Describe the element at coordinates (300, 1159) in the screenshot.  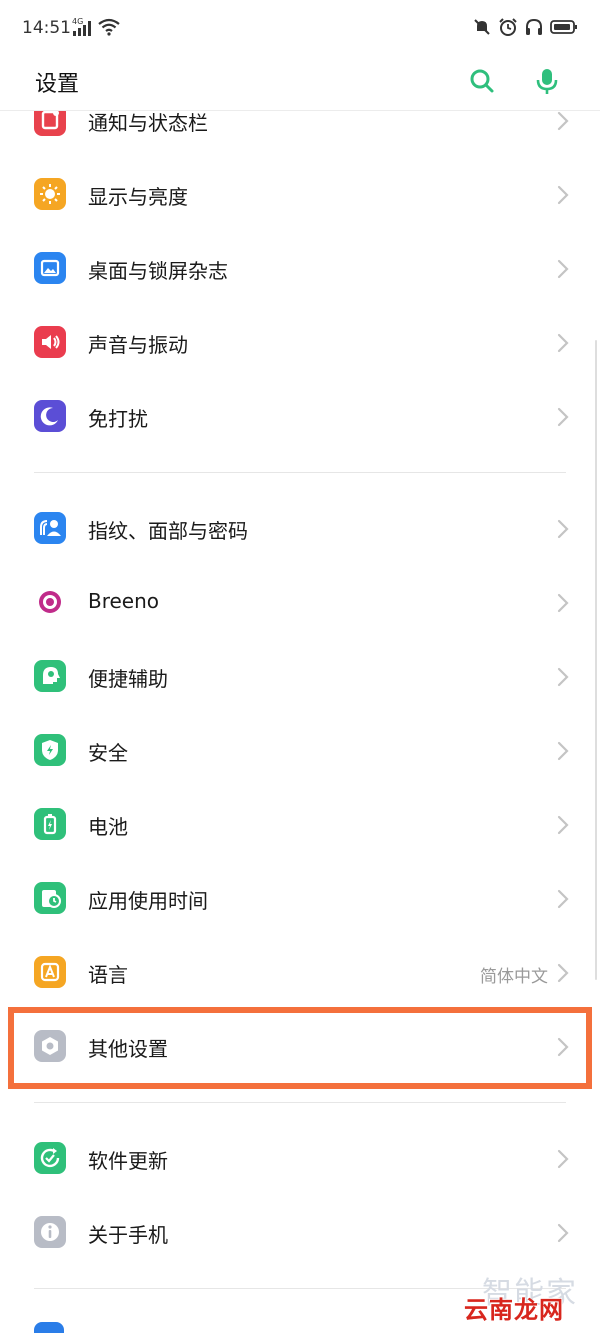
I see `settings-item-software-update: 软件更新` at that location.